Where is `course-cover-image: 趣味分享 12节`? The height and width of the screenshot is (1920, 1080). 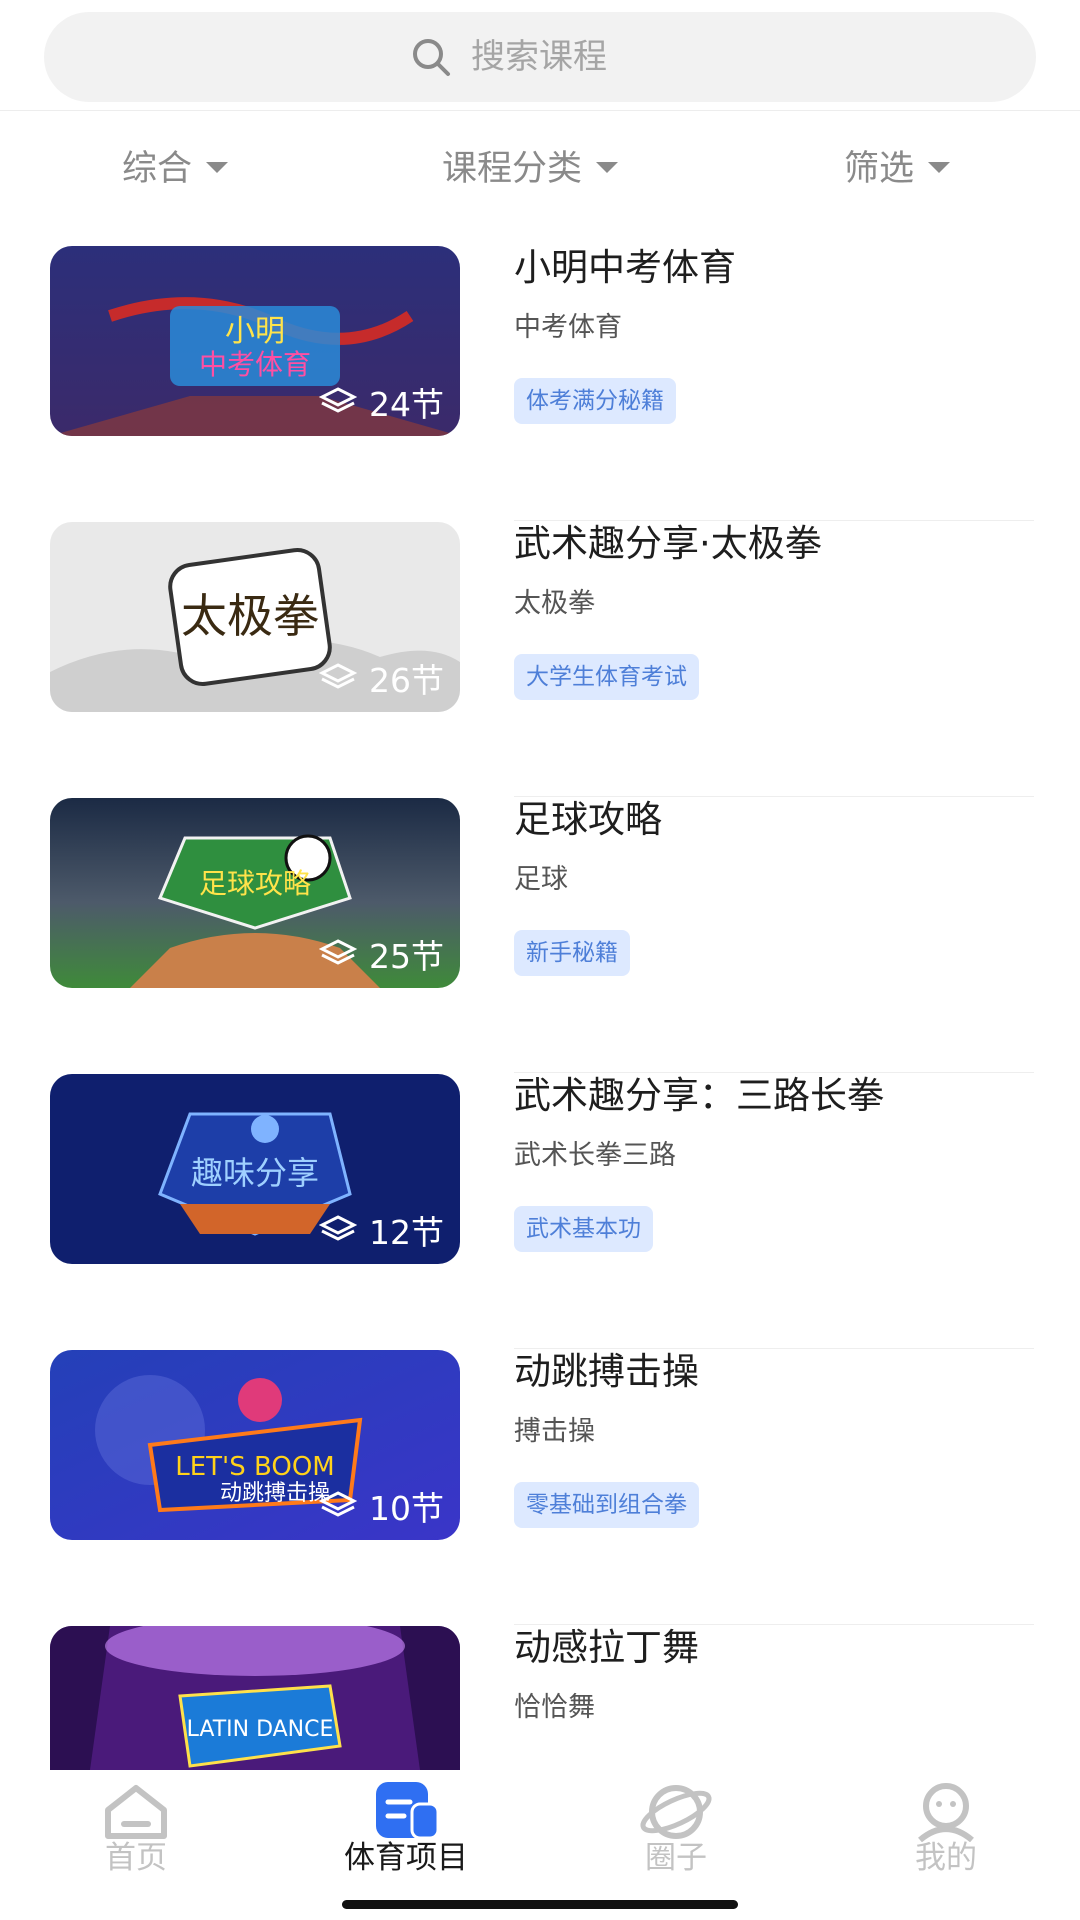
course-cover-image: 趣味分享 12节 is located at coordinates (255, 1169).